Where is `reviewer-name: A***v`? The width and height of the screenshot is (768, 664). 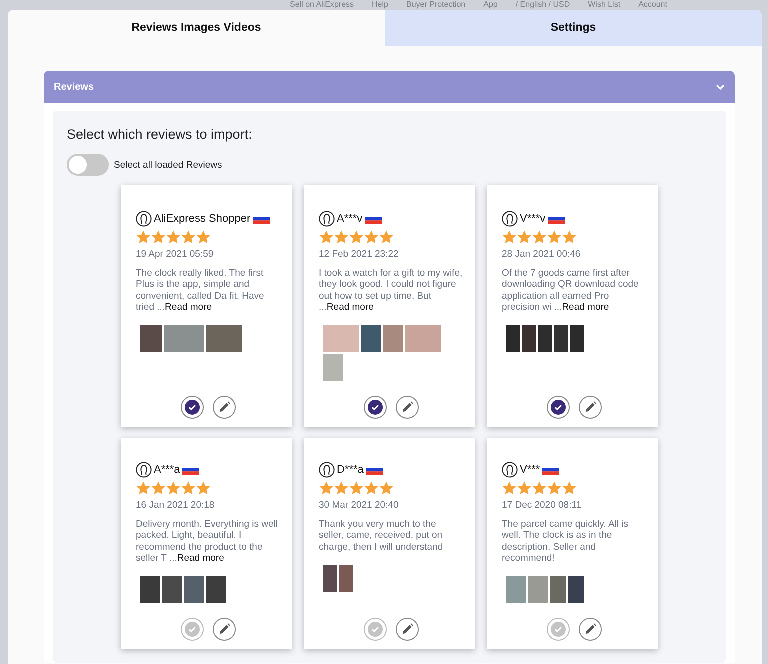
reviewer-name: A***v is located at coordinates (350, 219).